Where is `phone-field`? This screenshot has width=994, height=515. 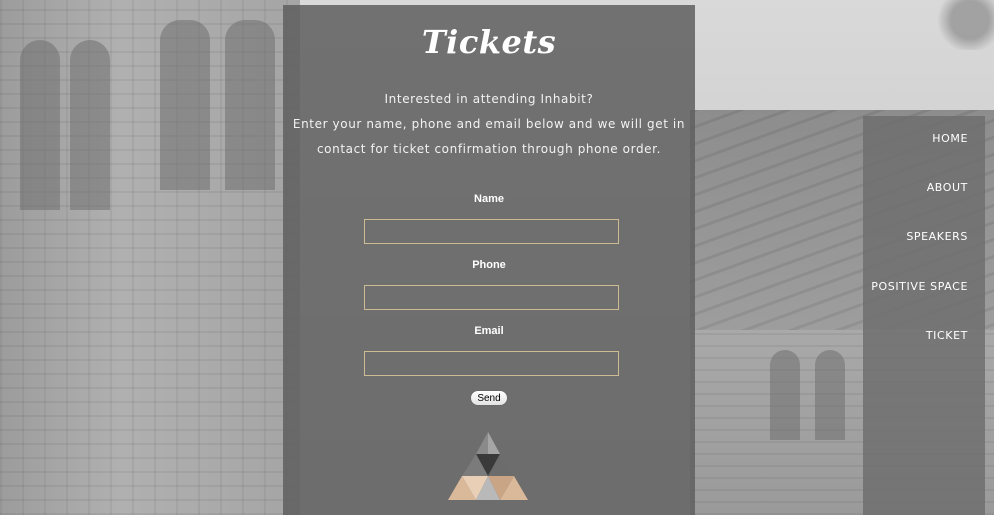
phone-field is located at coordinates (491, 297).